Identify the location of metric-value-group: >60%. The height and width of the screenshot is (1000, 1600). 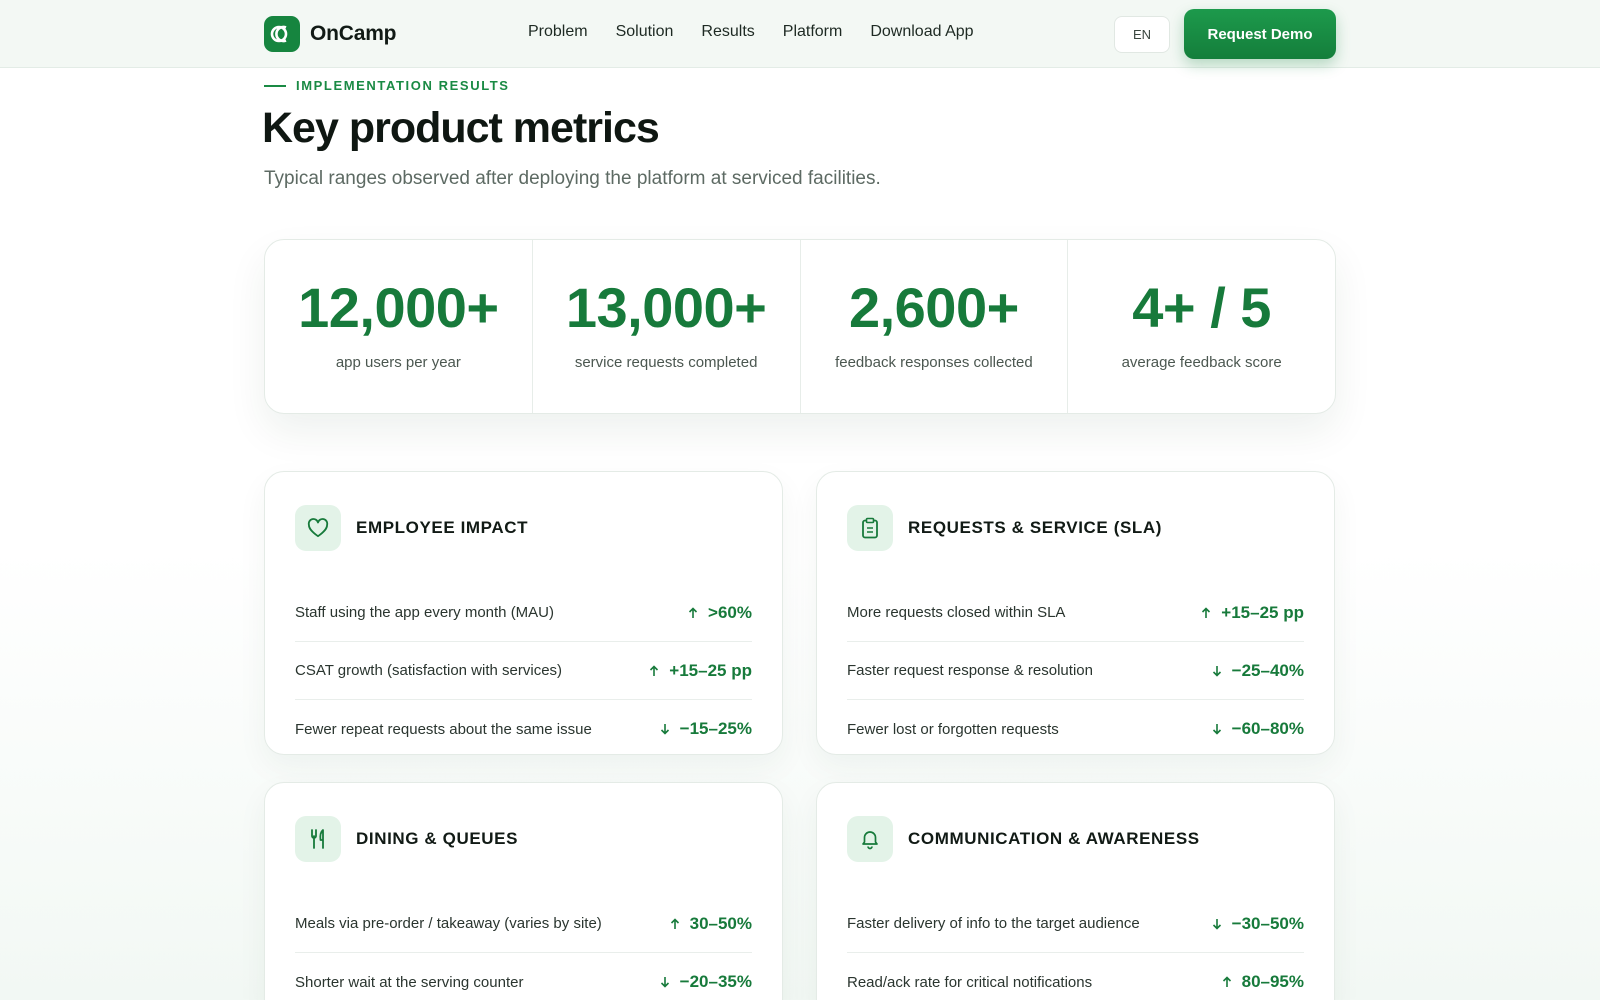
(720, 613).